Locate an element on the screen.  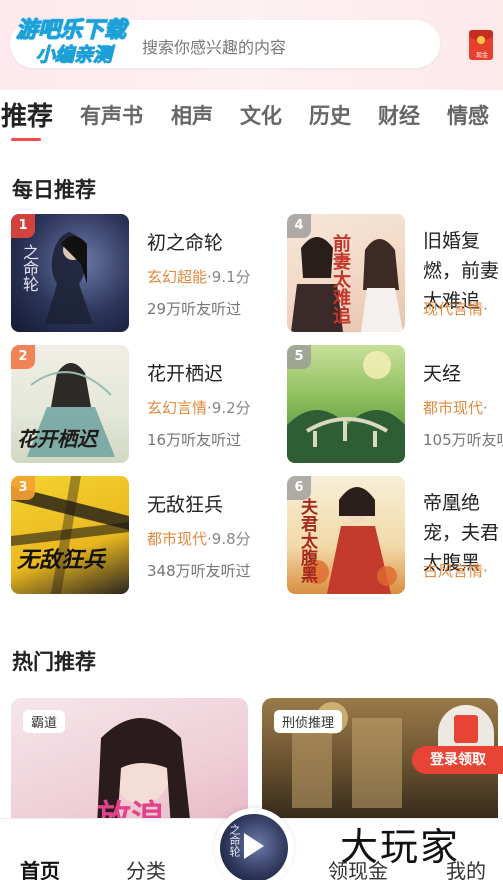
book-cover: 前妻太难追 4 is located at coordinates (346, 273).